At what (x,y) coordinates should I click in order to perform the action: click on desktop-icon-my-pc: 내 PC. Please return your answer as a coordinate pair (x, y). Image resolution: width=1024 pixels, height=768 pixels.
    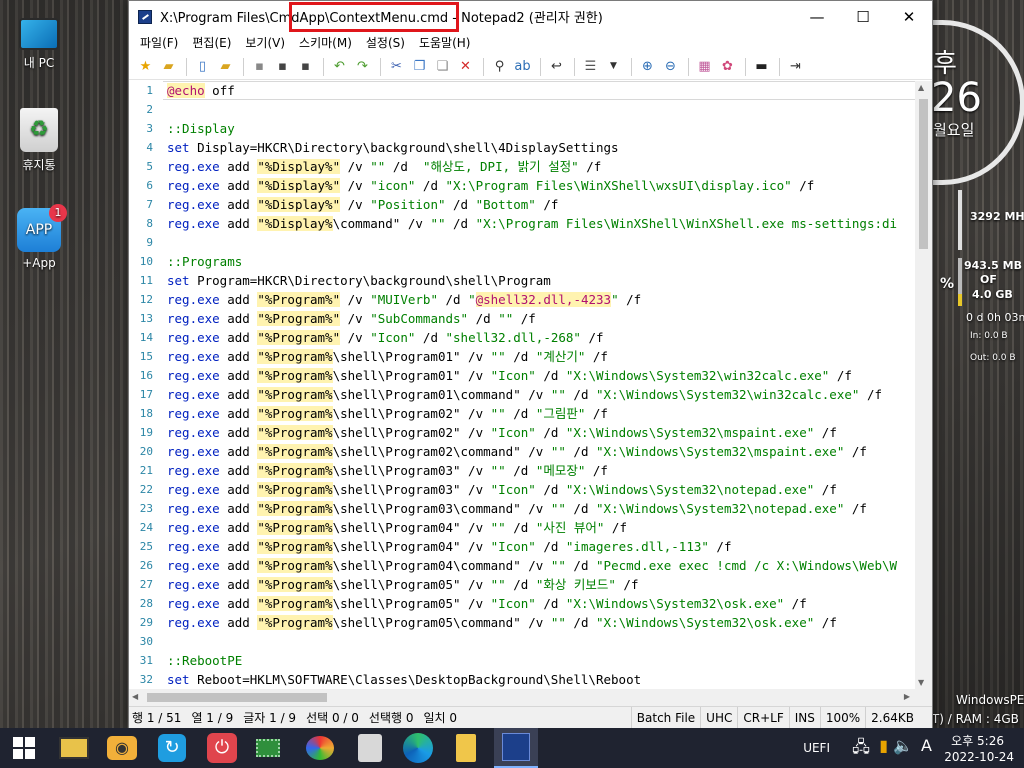
    Looking at the image, I should click on (39, 41).